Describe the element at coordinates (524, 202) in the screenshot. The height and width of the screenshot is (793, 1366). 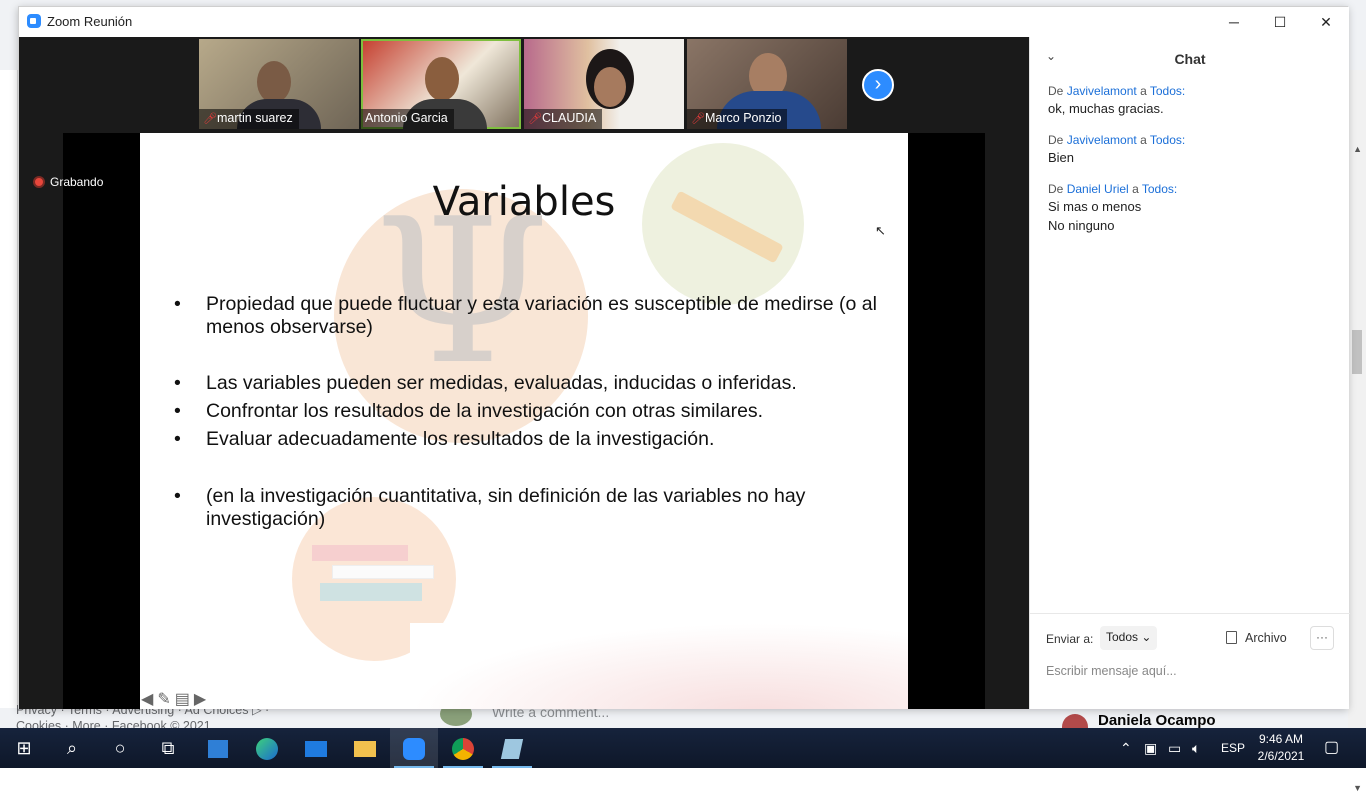
I see `slide-title: Variables` at that location.